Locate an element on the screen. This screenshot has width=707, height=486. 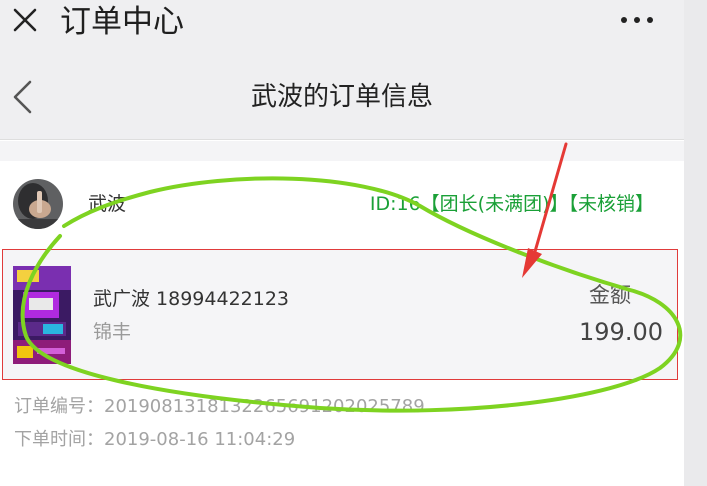
window-title: 订单中心 is located at coordinates (122, 22).